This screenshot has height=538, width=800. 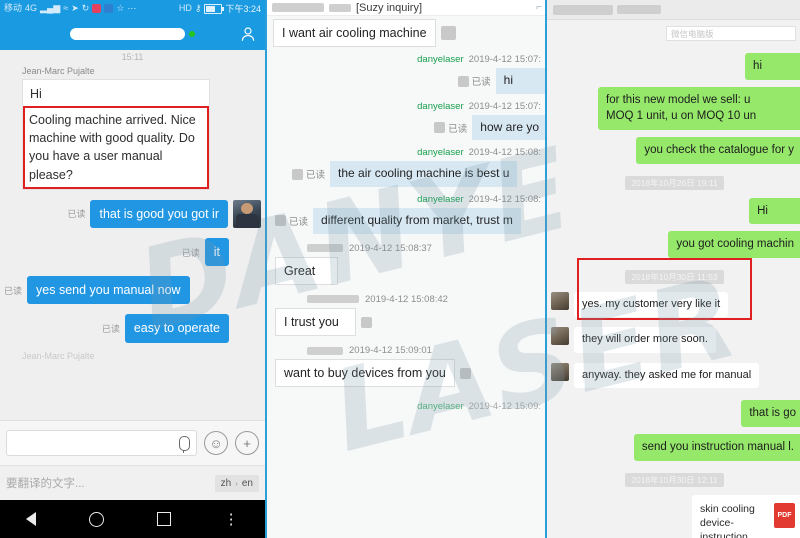 I want to click on hd-icon: HD, so click(x=185, y=8).